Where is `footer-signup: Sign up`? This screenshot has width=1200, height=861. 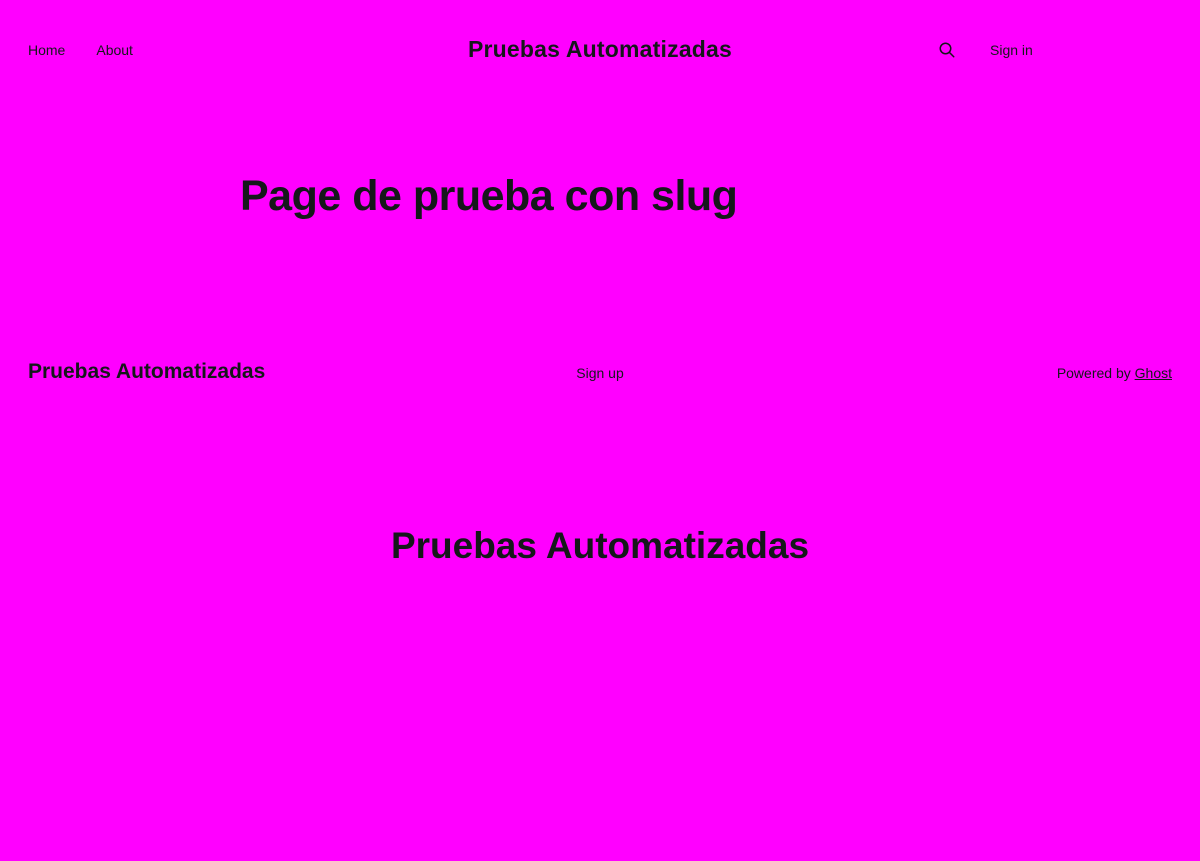
footer-signup: Sign up is located at coordinates (600, 373).